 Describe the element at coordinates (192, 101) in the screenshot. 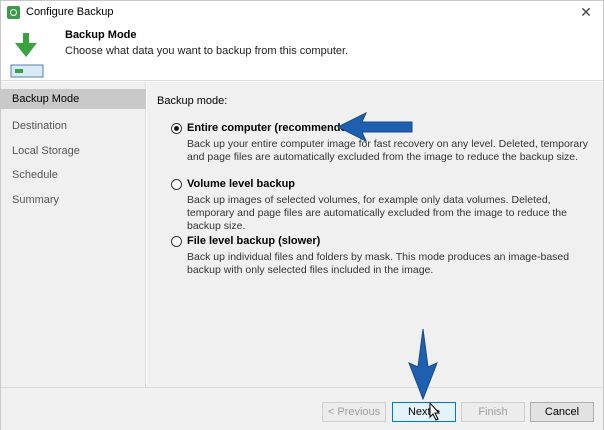

I see `backup-mode-label: Backup mode:` at that location.